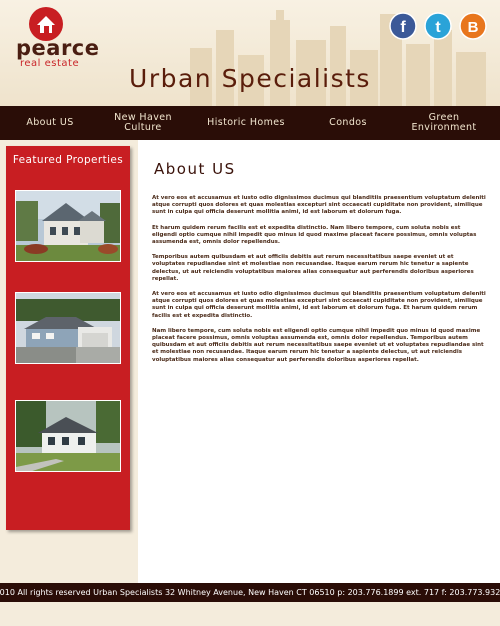  I want to click on svg-text: f, so click(403, 27).